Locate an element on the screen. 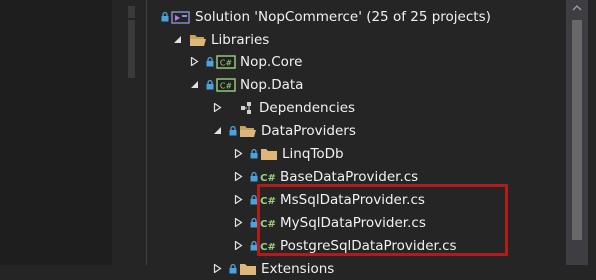 This screenshot has height=280, width=596. tree-row-nop-core: C# Nop.Core is located at coordinates (355, 61).